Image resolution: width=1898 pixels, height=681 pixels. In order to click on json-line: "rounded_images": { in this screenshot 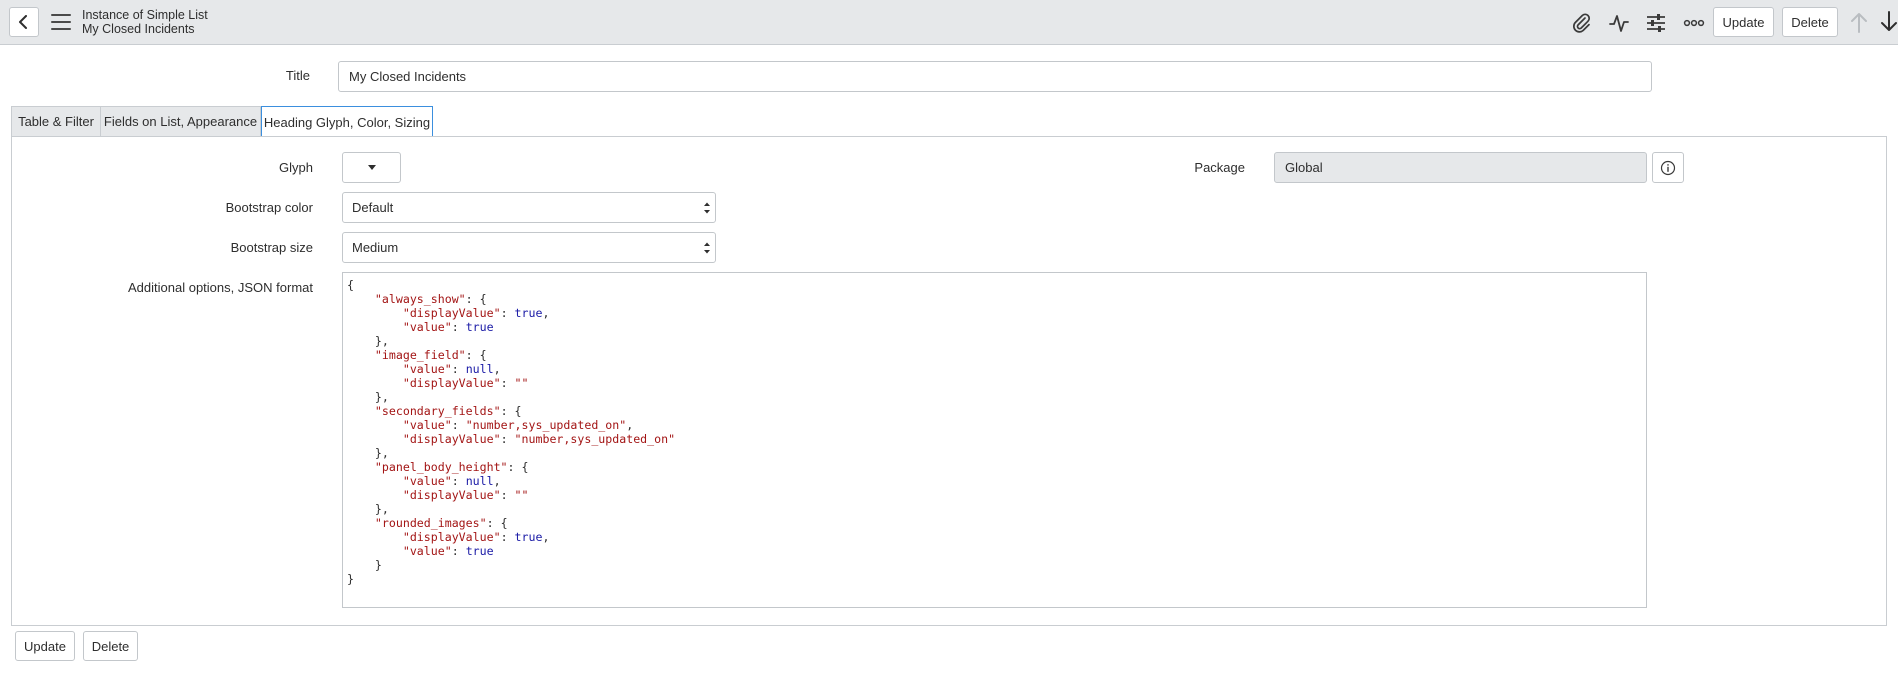, I will do `click(441, 523)`.